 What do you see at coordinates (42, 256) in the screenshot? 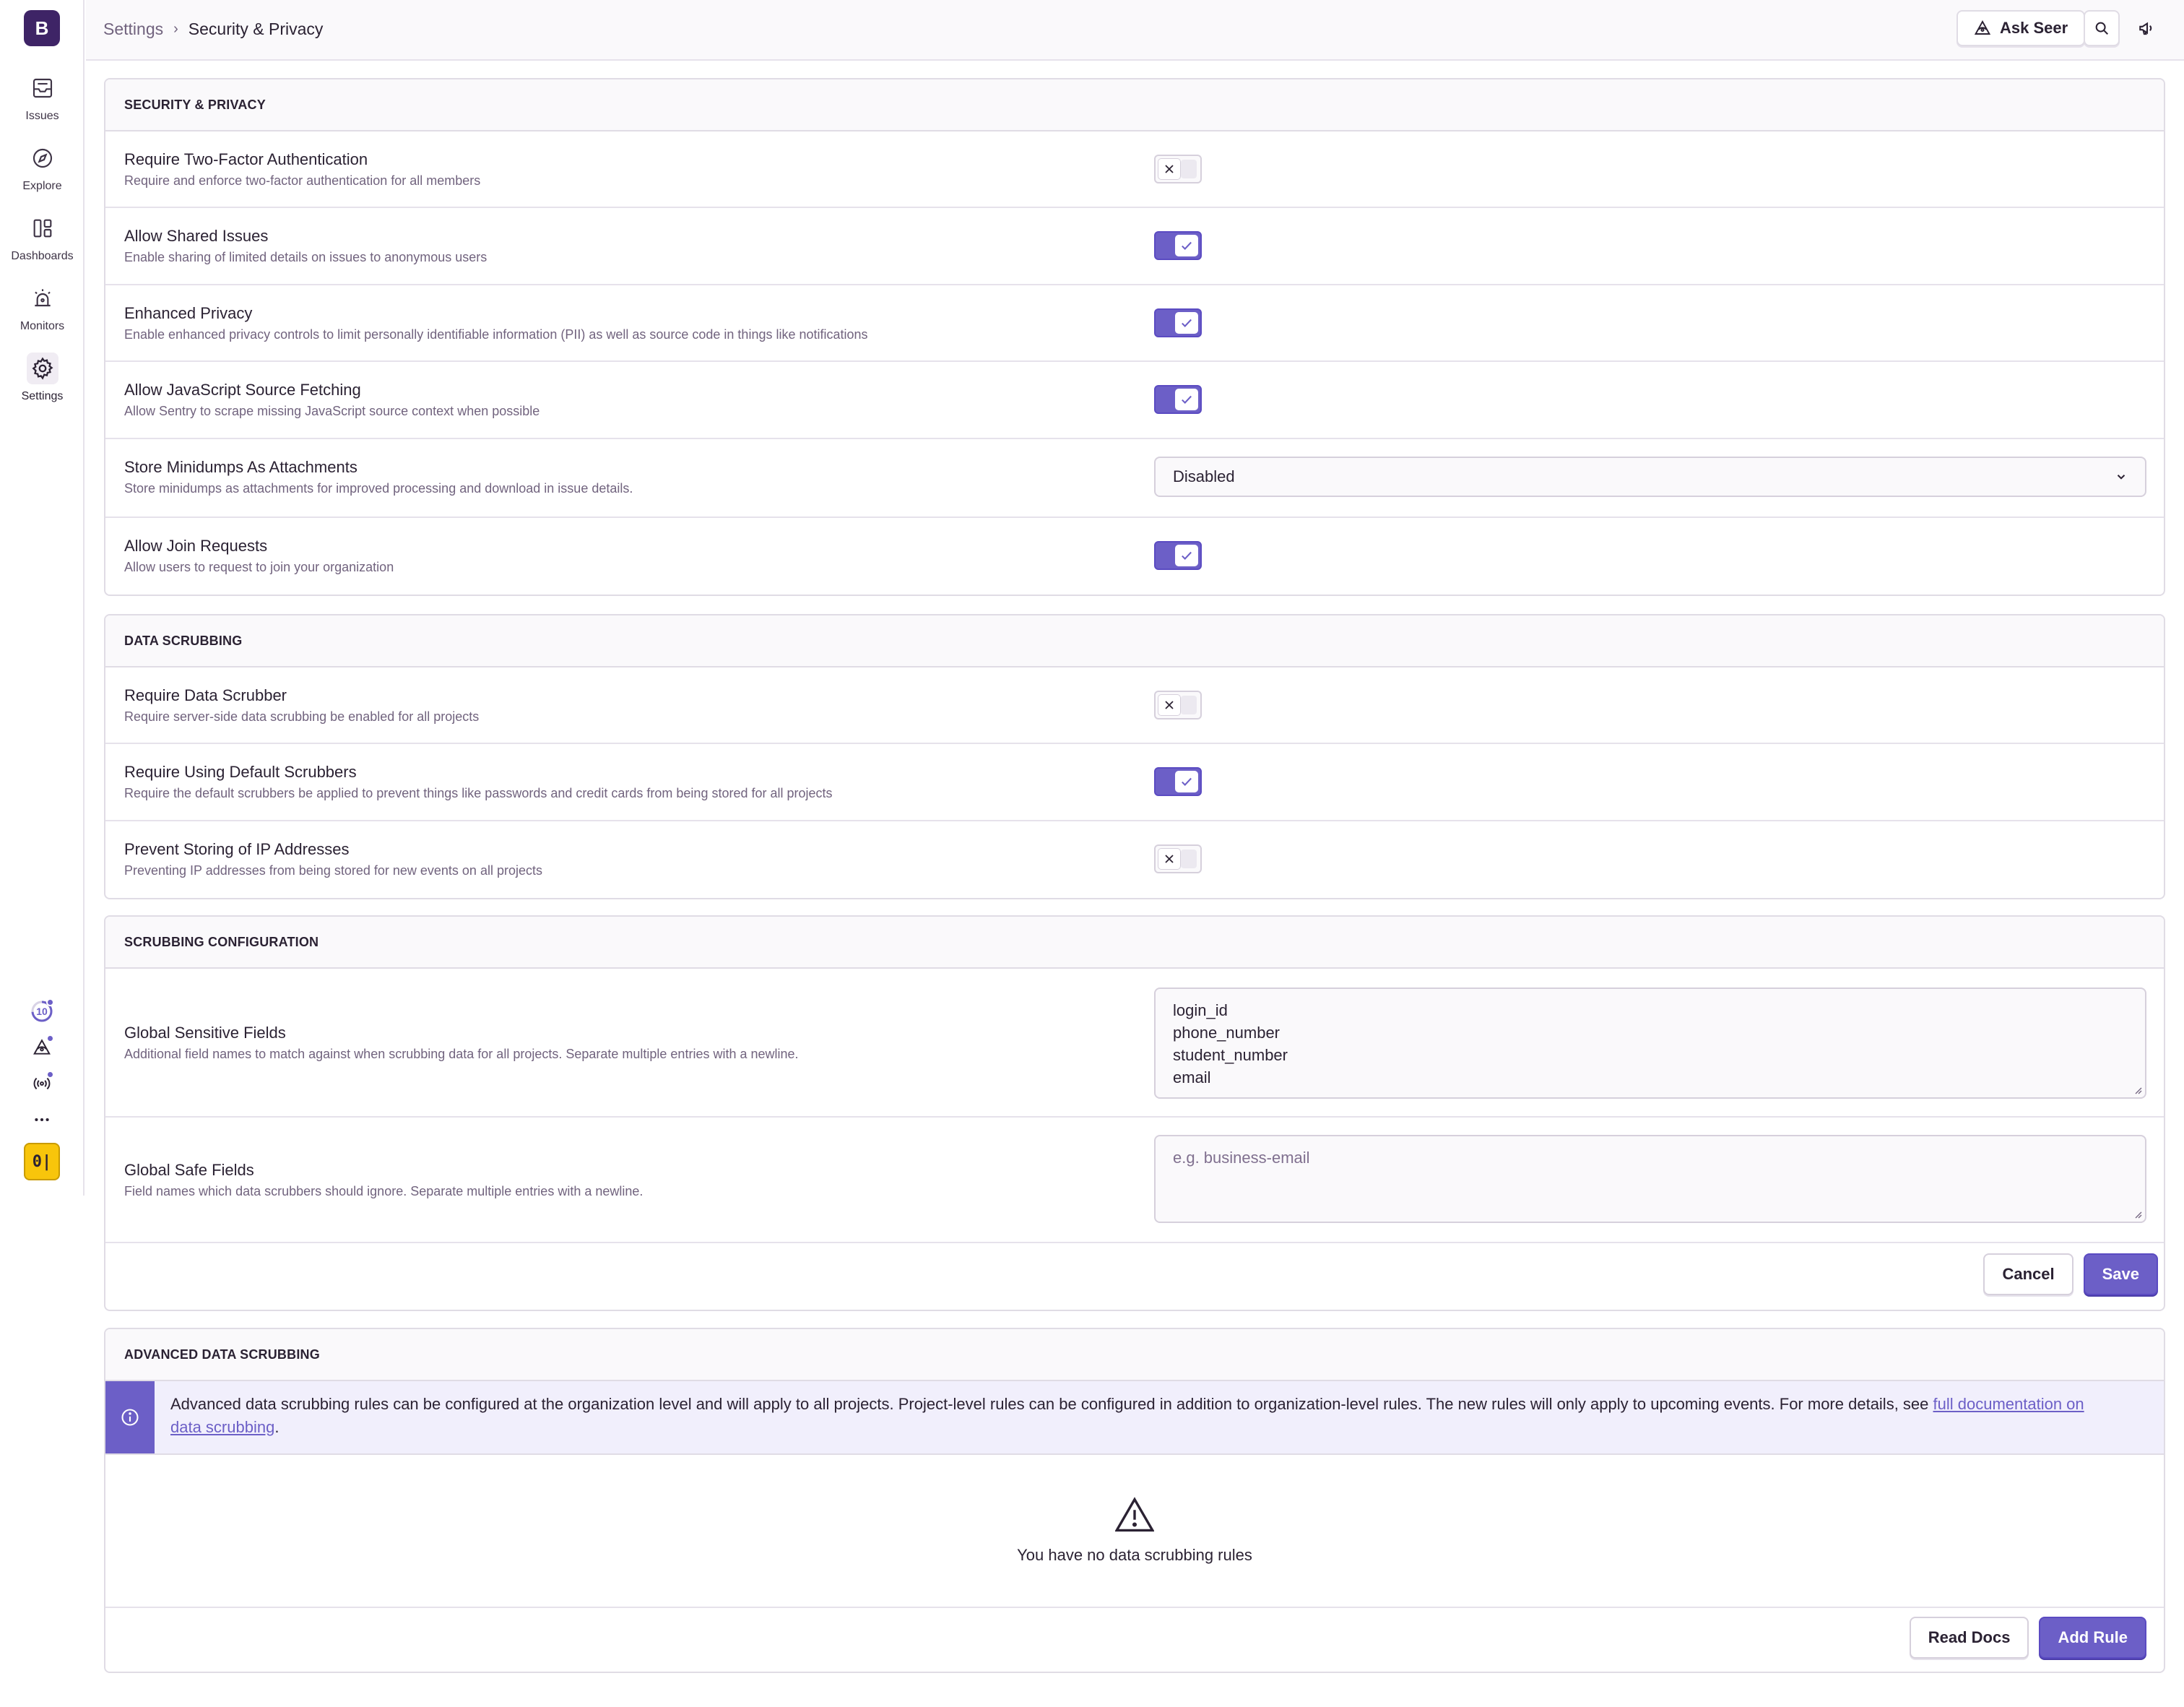
I see `sidebar-item-label: Dashboards` at bounding box center [42, 256].